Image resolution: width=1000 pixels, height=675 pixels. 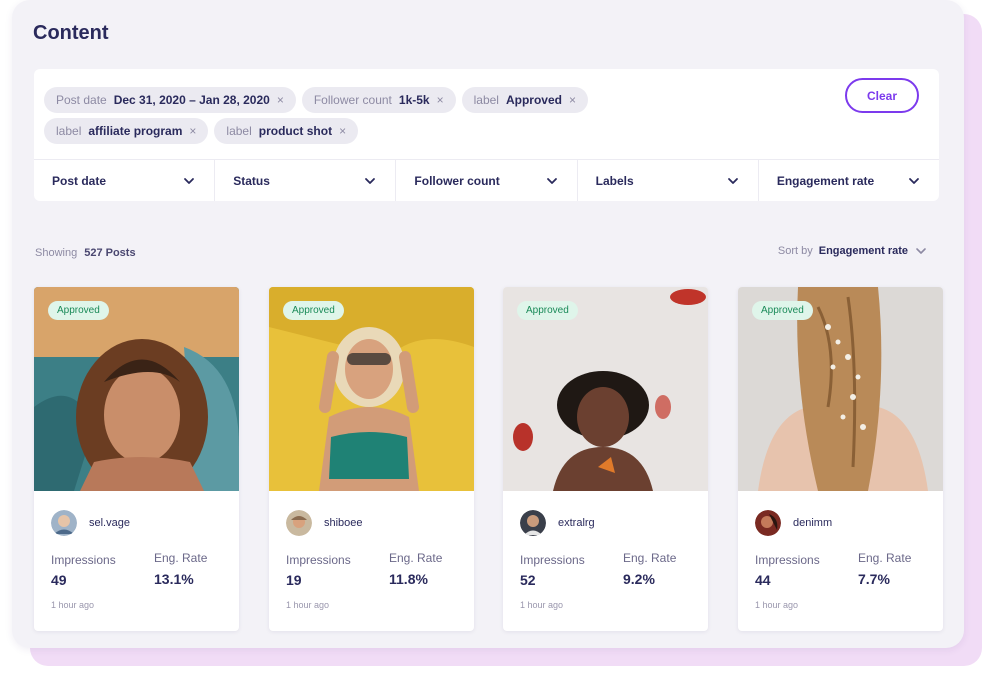 I want to click on username: denimm, so click(x=813, y=523).